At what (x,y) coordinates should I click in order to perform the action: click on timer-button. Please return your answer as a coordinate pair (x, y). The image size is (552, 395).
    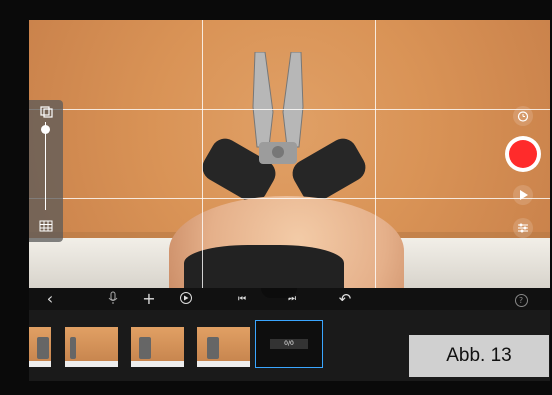
    Looking at the image, I should click on (523, 116).